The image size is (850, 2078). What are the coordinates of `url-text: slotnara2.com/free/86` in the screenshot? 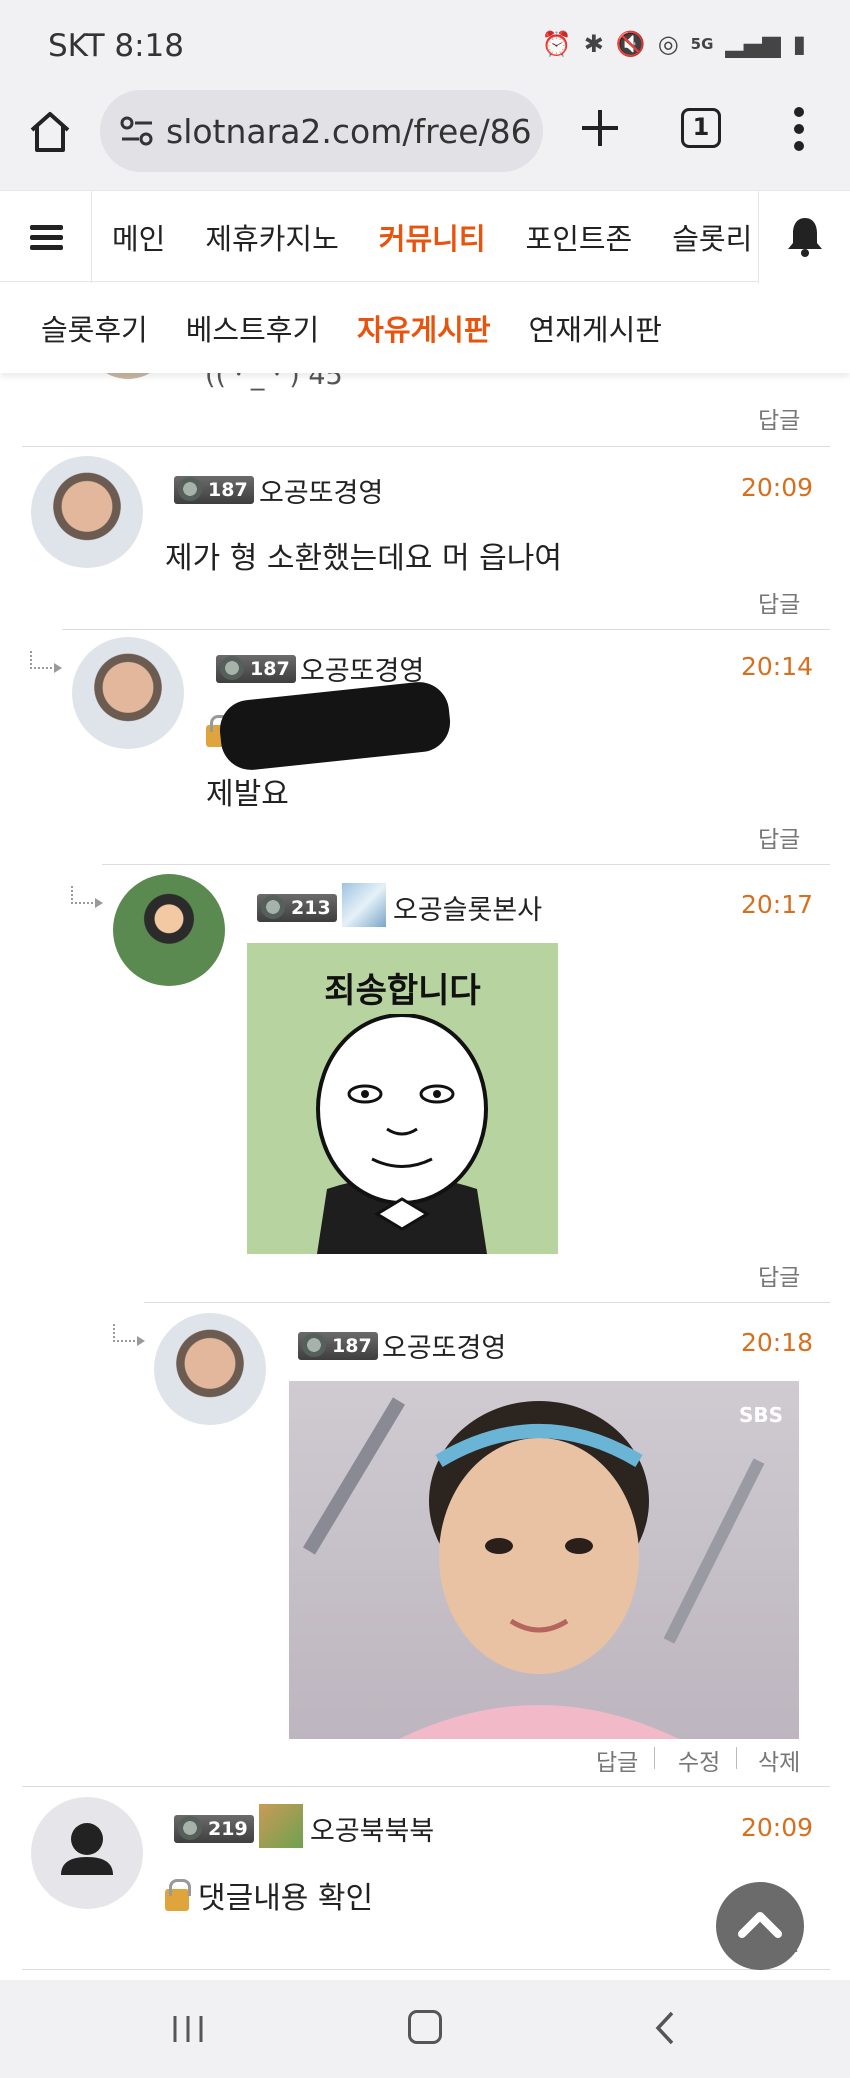 It's located at (351, 131).